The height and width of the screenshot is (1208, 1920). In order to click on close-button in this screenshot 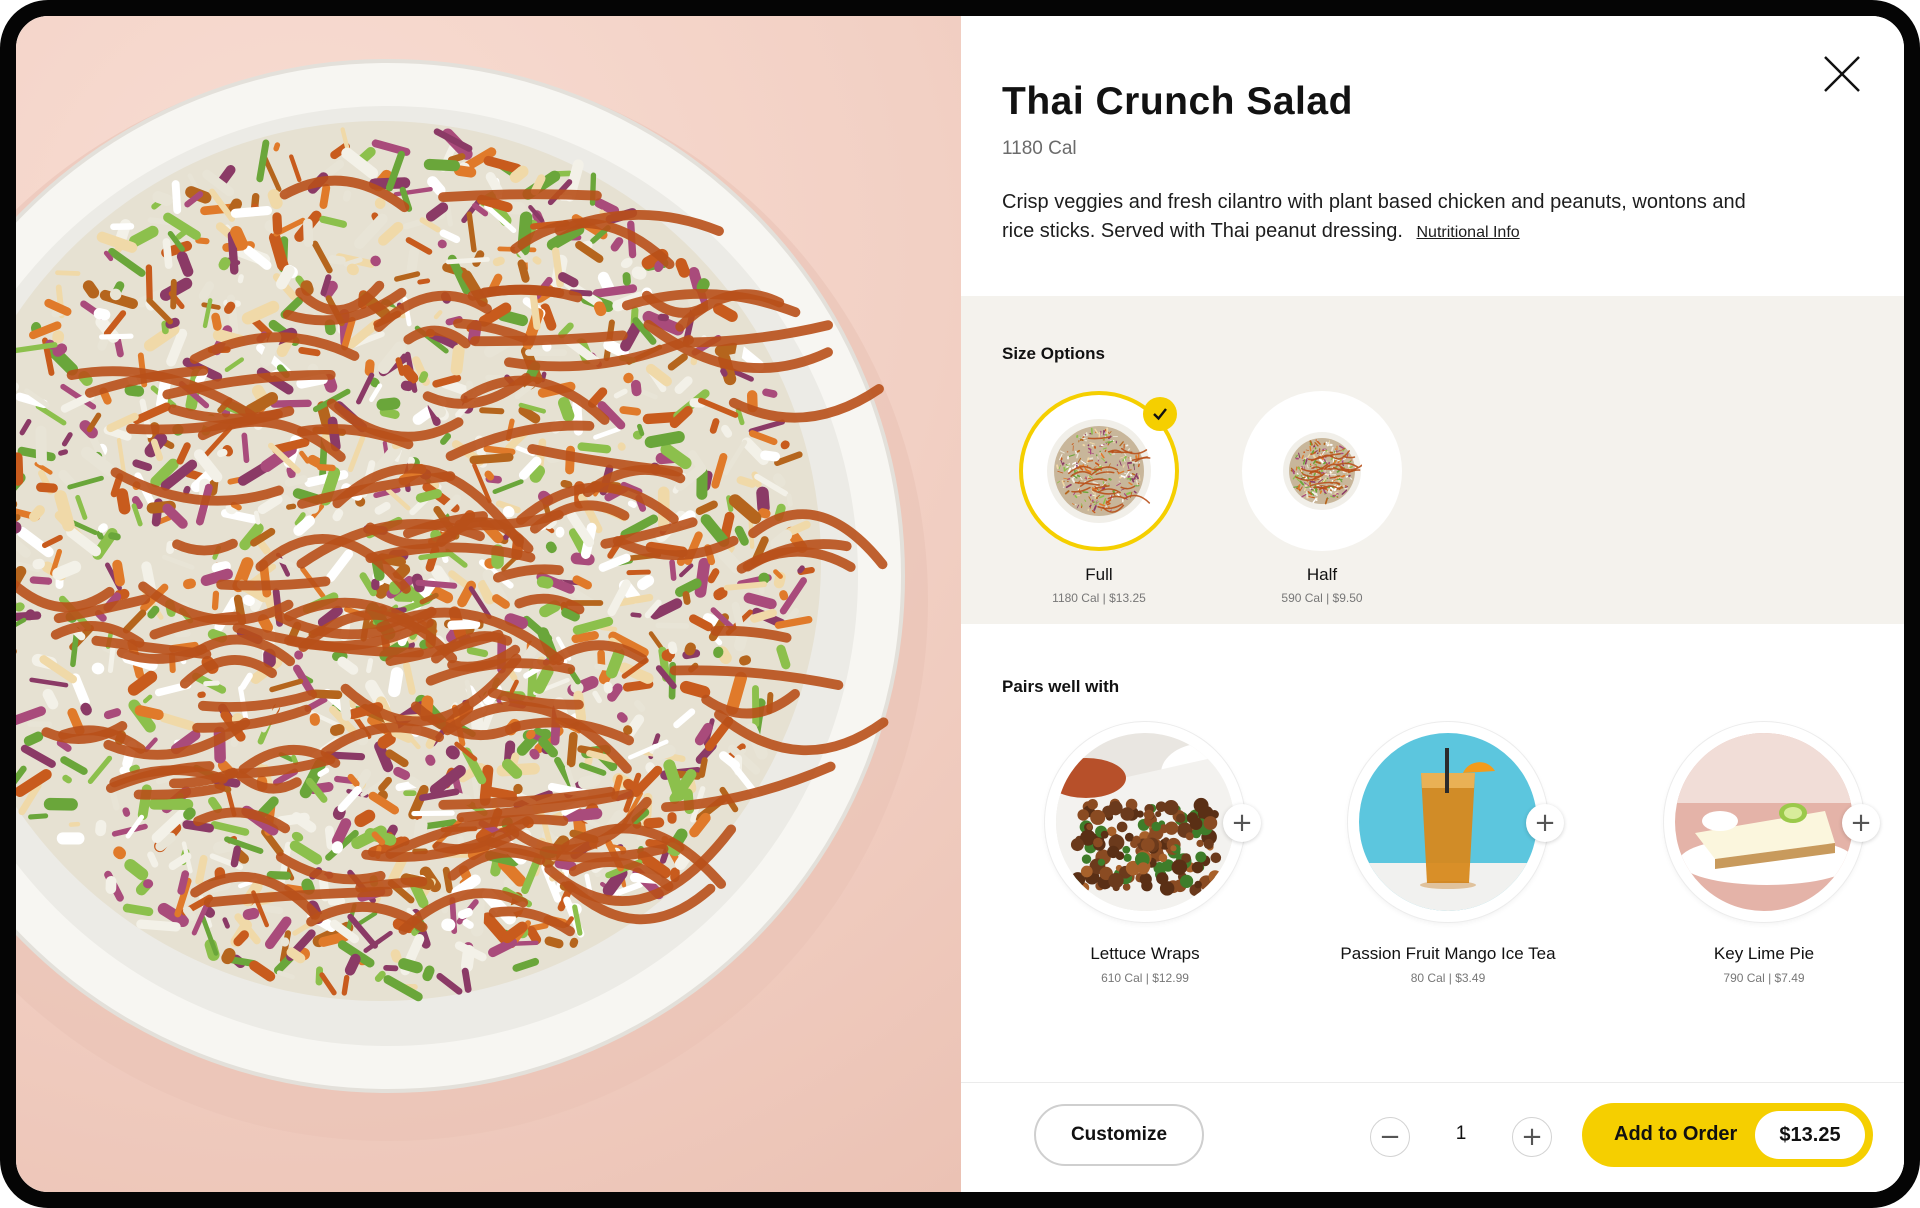, I will do `click(1842, 74)`.